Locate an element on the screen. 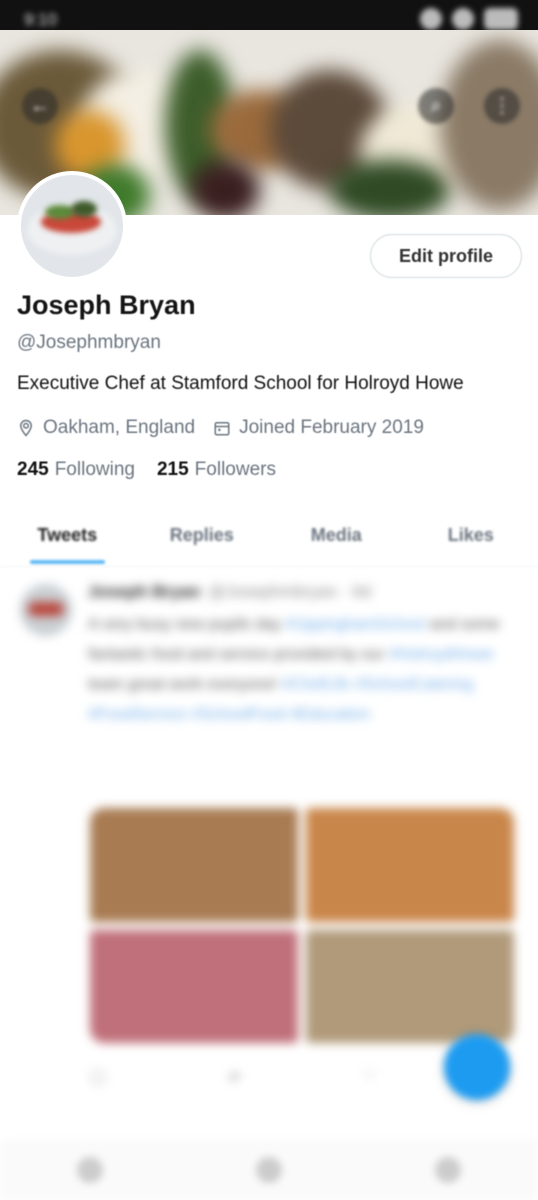 The image size is (538, 1200). tab-media: Media is located at coordinates (336, 538).